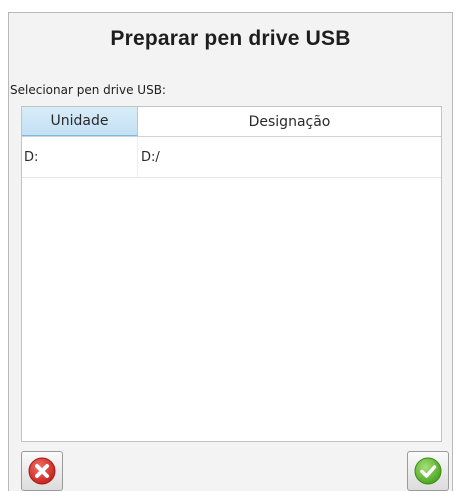 Image resolution: width=461 pixels, height=491 pixels. I want to click on cancel-button, so click(42, 471).